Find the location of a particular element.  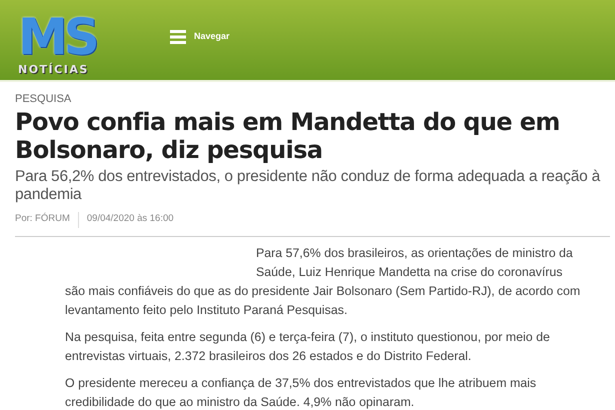

logo: MS NOTÍCIAS is located at coordinates (60, 40).